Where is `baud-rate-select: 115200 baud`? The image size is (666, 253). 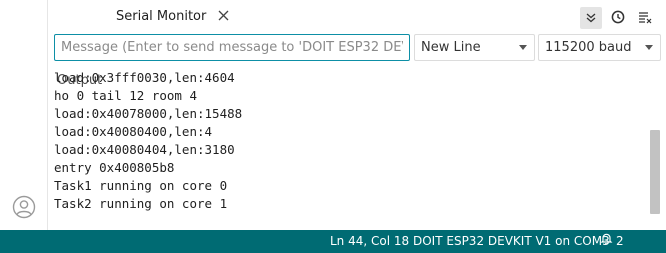
baud-rate-select: 115200 baud is located at coordinates (599, 47).